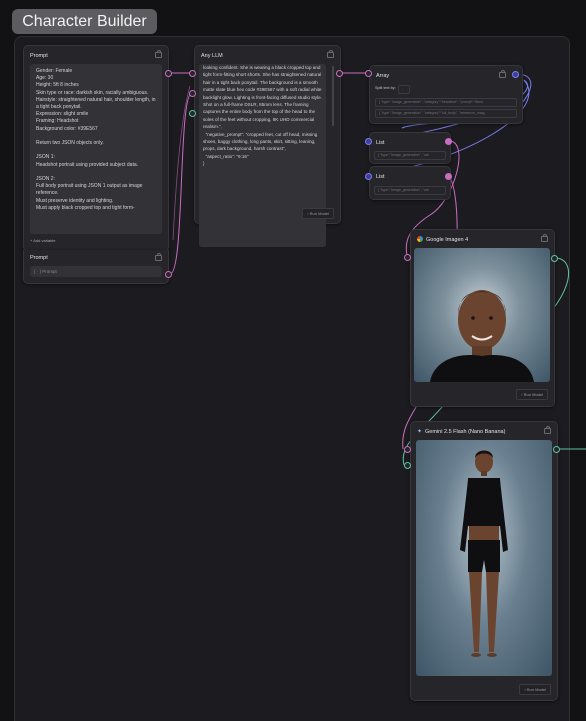 The image size is (586, 721). Describe the element at coordinates (554, 258) in the screenshot. I see `imagen-output-port` at that location.